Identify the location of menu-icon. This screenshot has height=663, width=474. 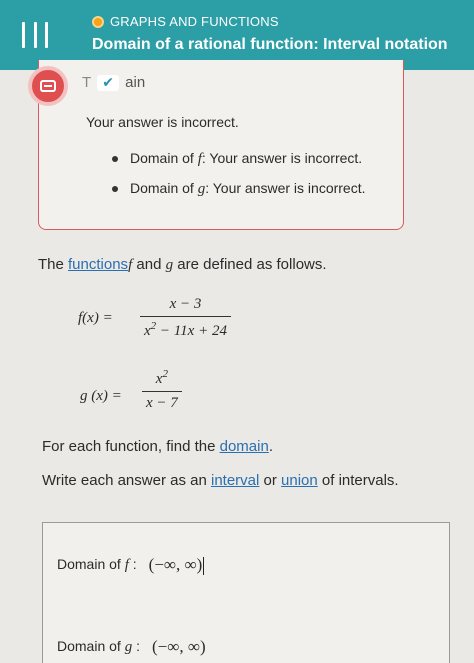
(35, 35).